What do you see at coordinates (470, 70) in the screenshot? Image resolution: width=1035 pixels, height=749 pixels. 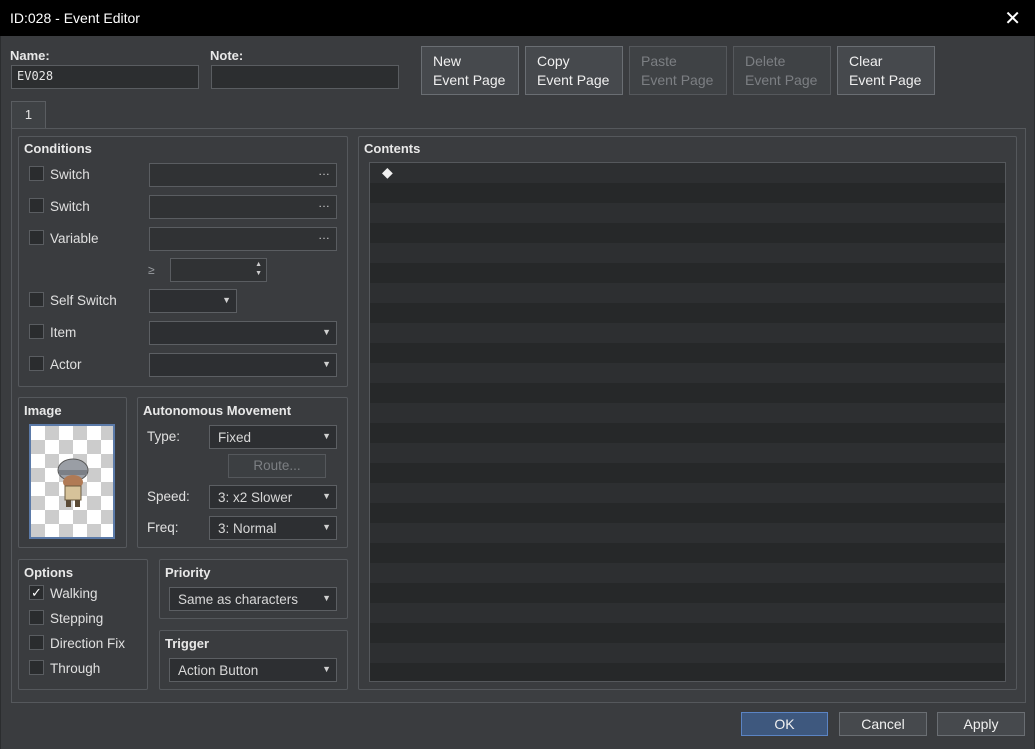 I see `new-event-page-button: New Event Page` at bounding box center [470, 70].